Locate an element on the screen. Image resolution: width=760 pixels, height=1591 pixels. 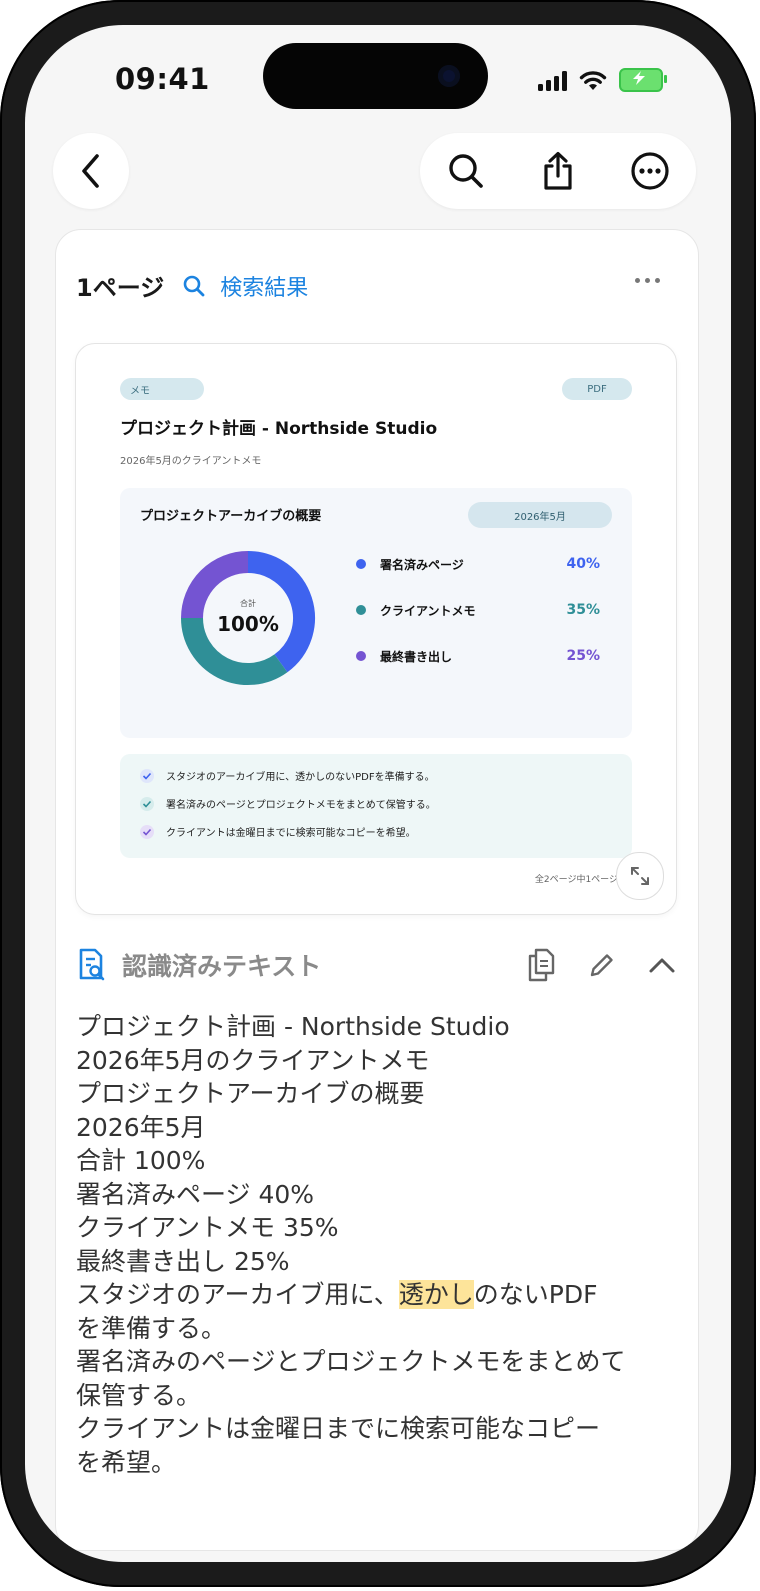
card-header: 1ページ 検索結果 is located at coordinates (192, 285).